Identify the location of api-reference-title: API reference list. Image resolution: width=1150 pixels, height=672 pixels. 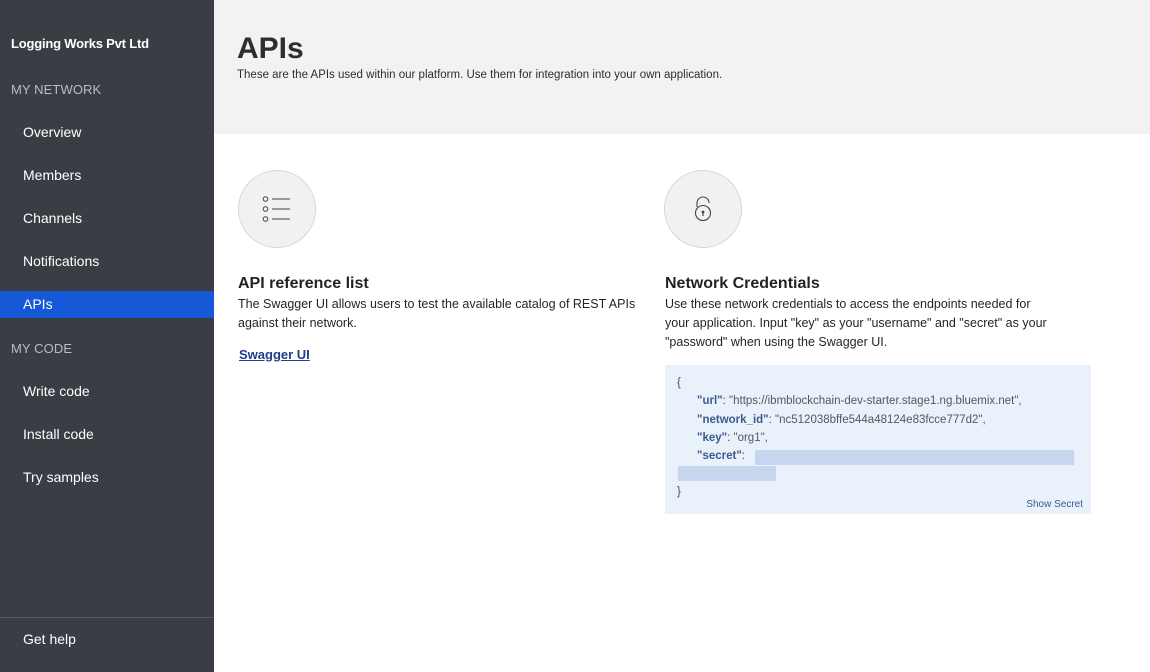
(303, 283).